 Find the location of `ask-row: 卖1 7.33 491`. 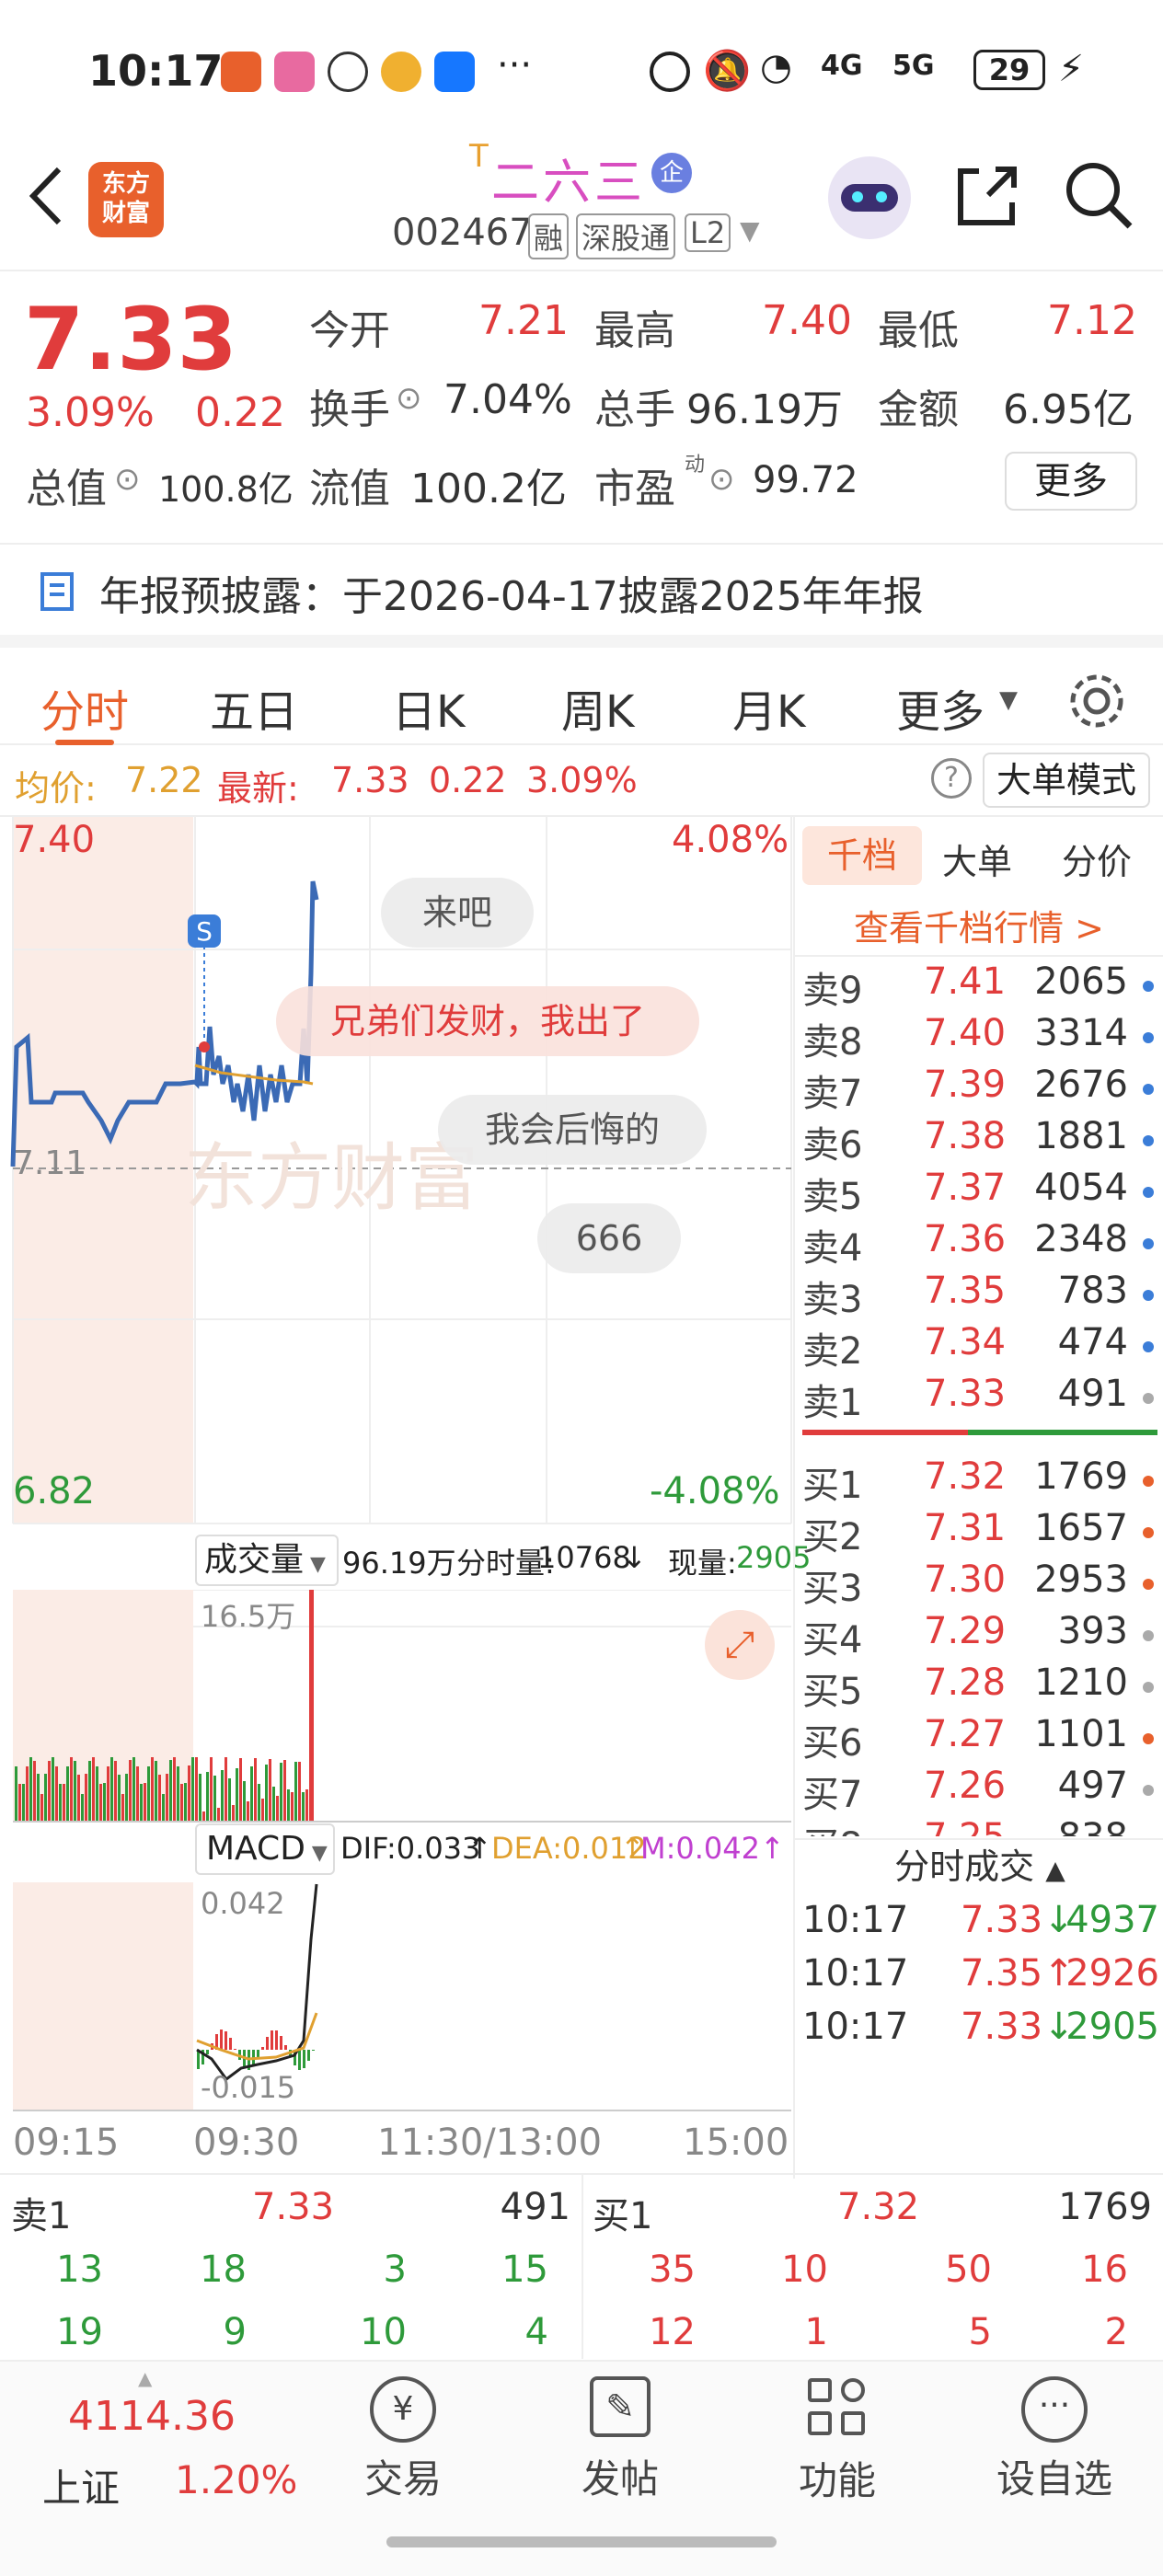

ask-row: 卖1 7.33 491 is located at coordinates (979, 1398).